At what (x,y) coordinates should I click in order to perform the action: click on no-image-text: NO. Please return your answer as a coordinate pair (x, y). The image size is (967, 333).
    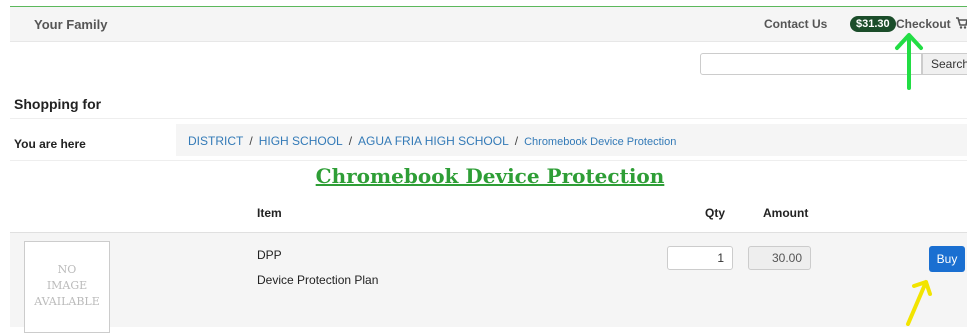
    Looking at the image, I should click on (67, 269).